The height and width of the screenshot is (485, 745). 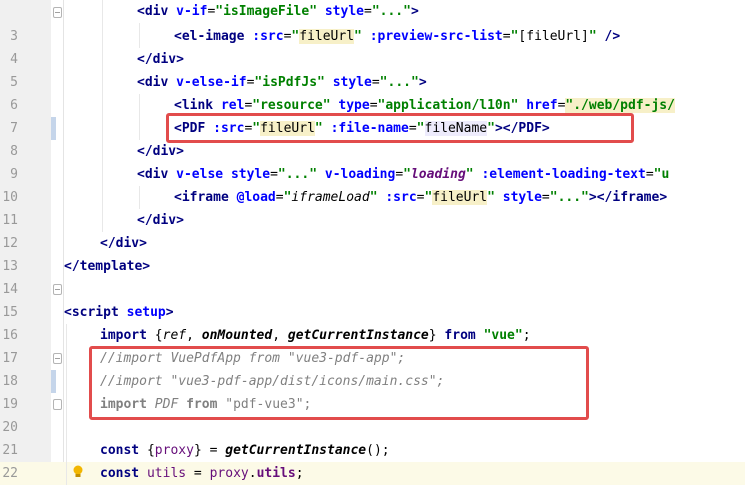 I want to click on token: } =, so click(x=209, y=450).